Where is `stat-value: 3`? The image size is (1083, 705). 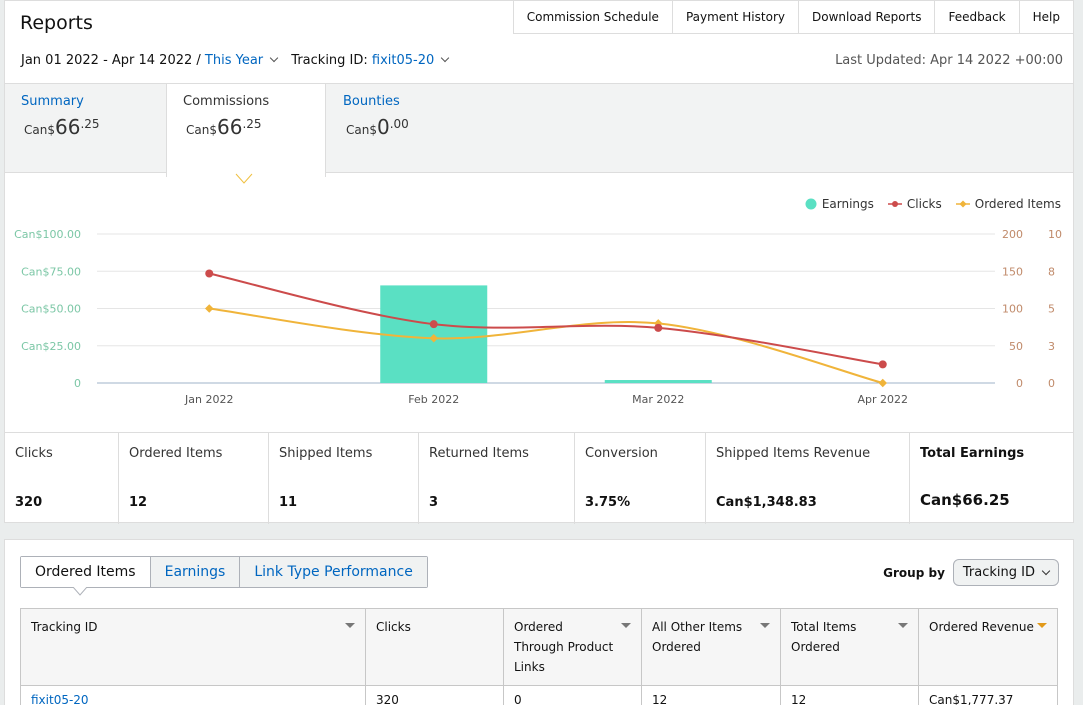 stat-value: 3 is located at coordinates (434, 502).